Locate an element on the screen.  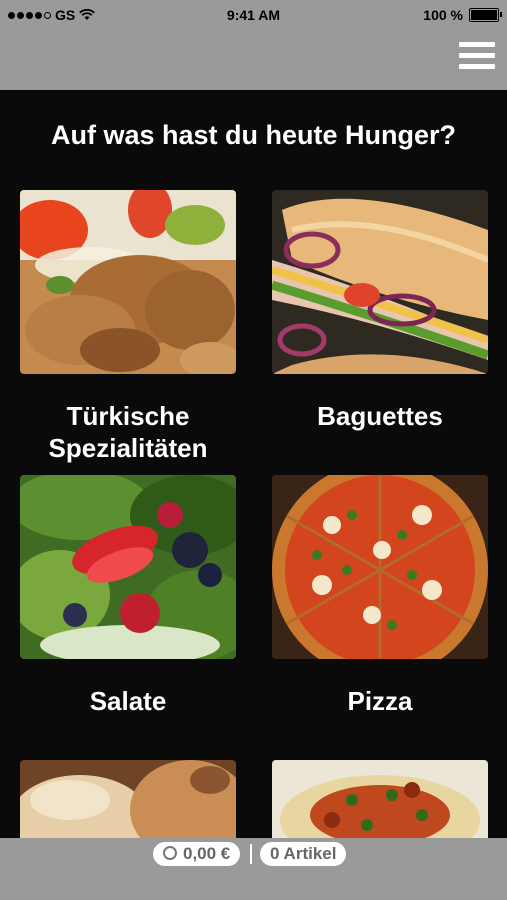
category-tile-salate: Salate is located at coordinates (128, 596).